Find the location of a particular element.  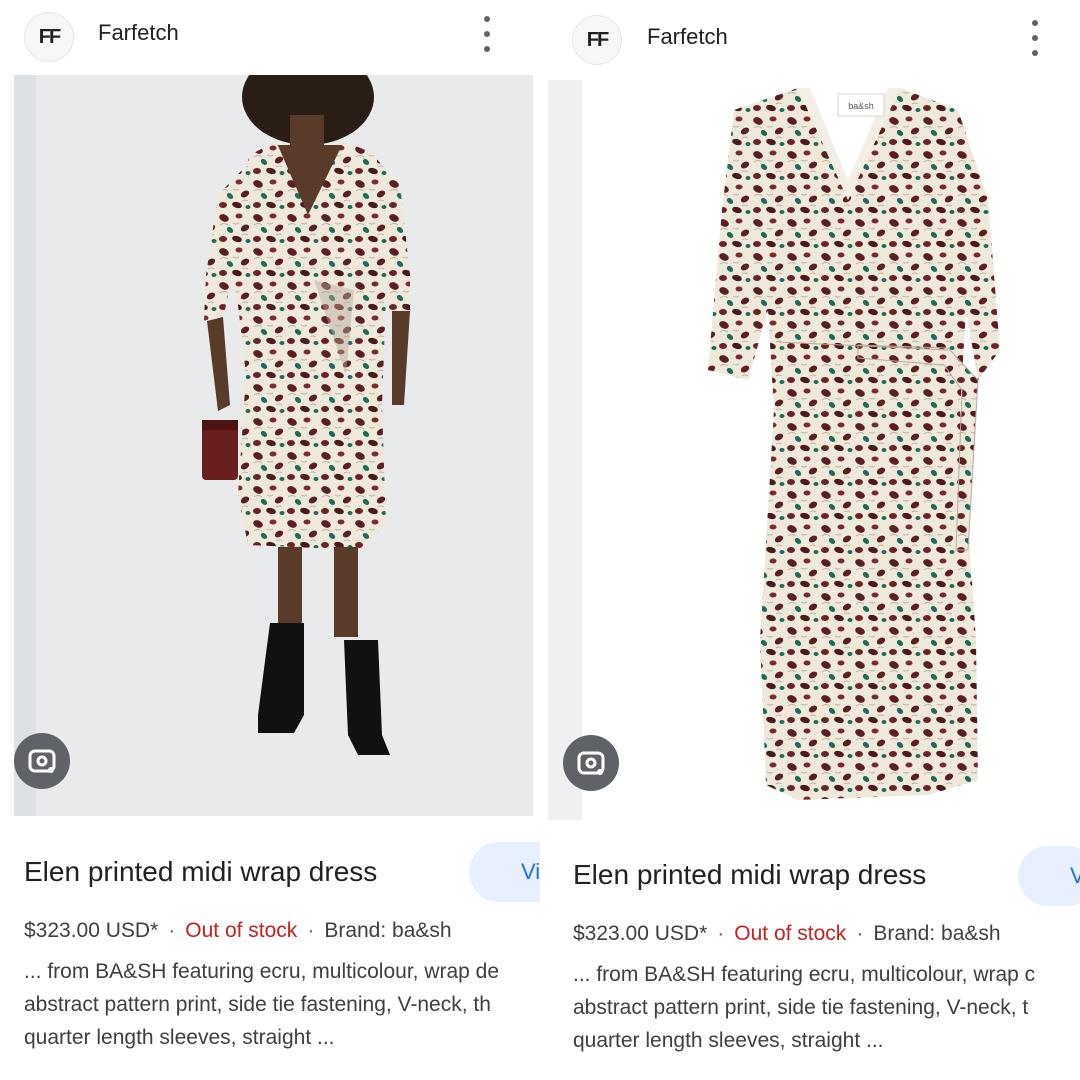

visit-button: Vi is located at coordinates (504, 872).